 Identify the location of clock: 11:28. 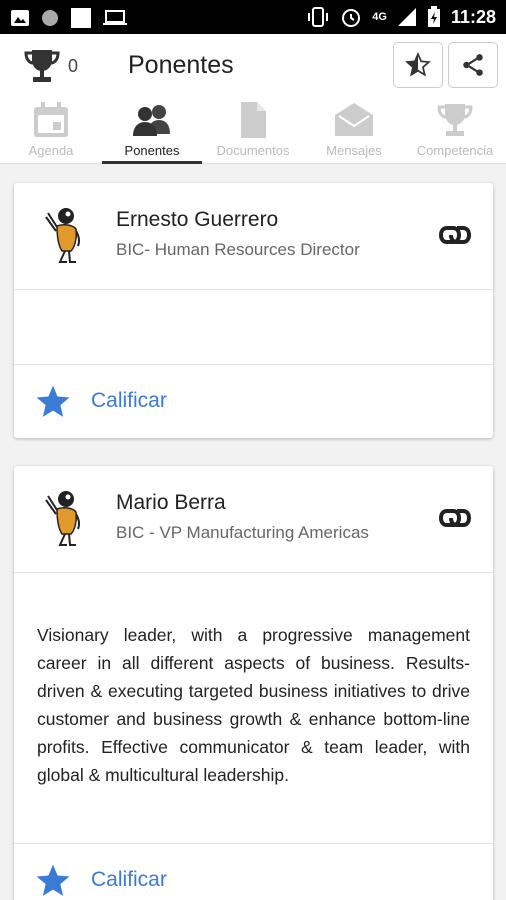
(473, 16).